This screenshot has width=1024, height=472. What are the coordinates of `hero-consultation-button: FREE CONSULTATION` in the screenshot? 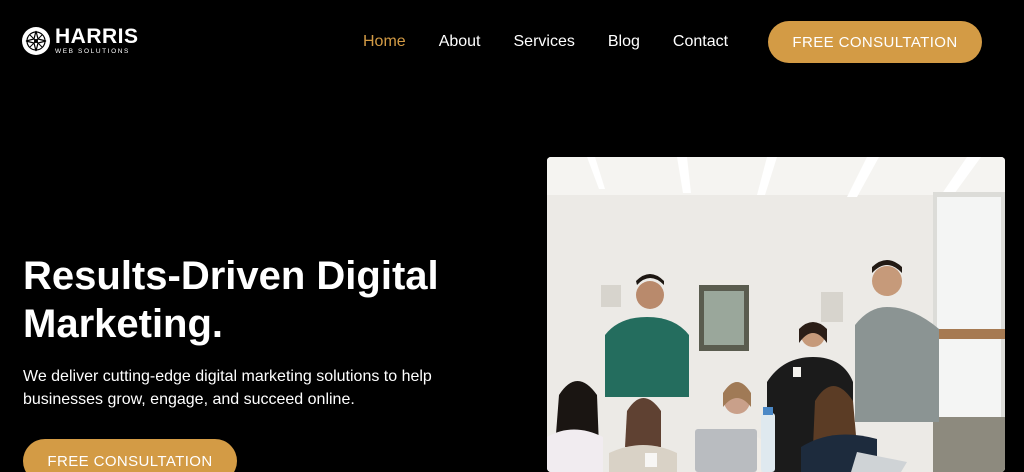 It's located at (130, 455).